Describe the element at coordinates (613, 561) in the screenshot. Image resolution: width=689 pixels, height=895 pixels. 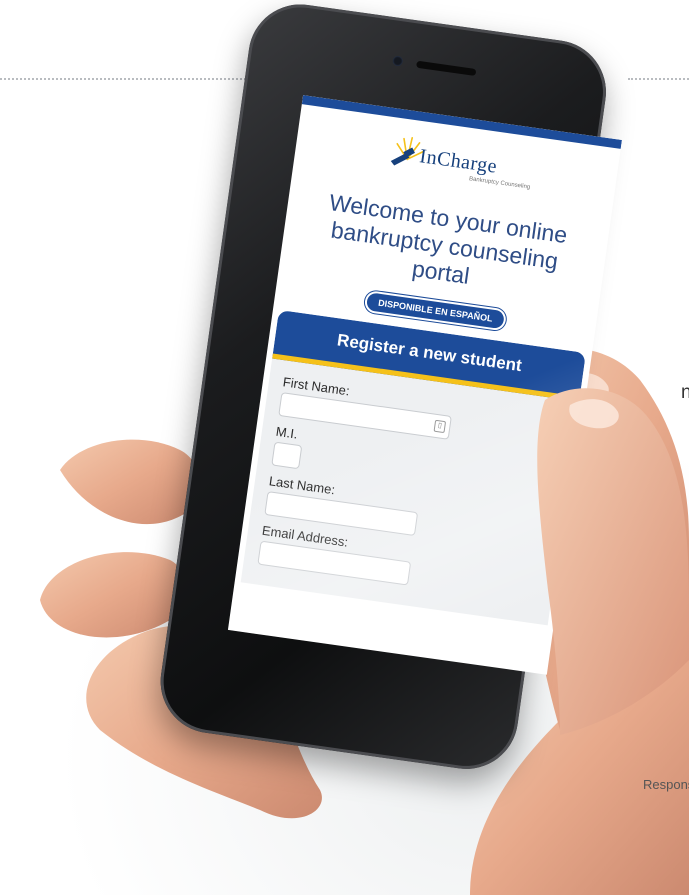
I see `hand-front-fingers` at that location.